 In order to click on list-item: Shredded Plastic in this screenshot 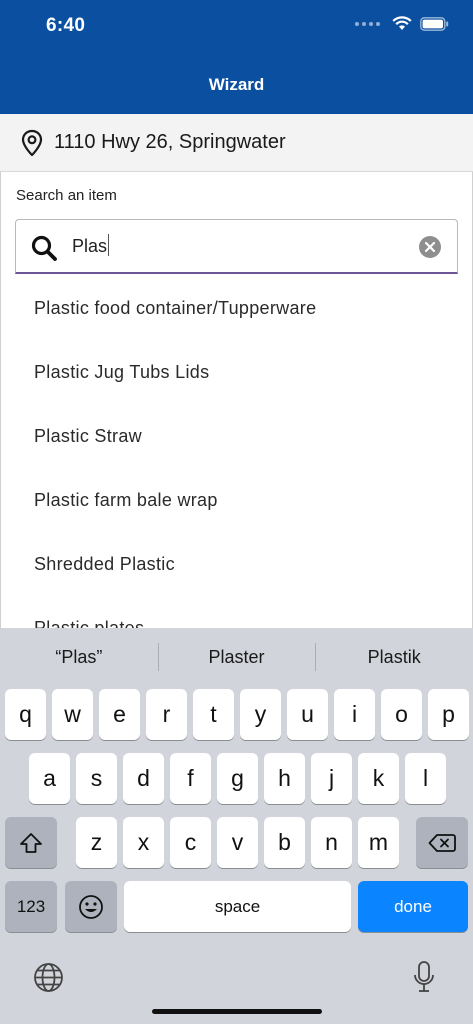, I will do `click(236, 564)`.